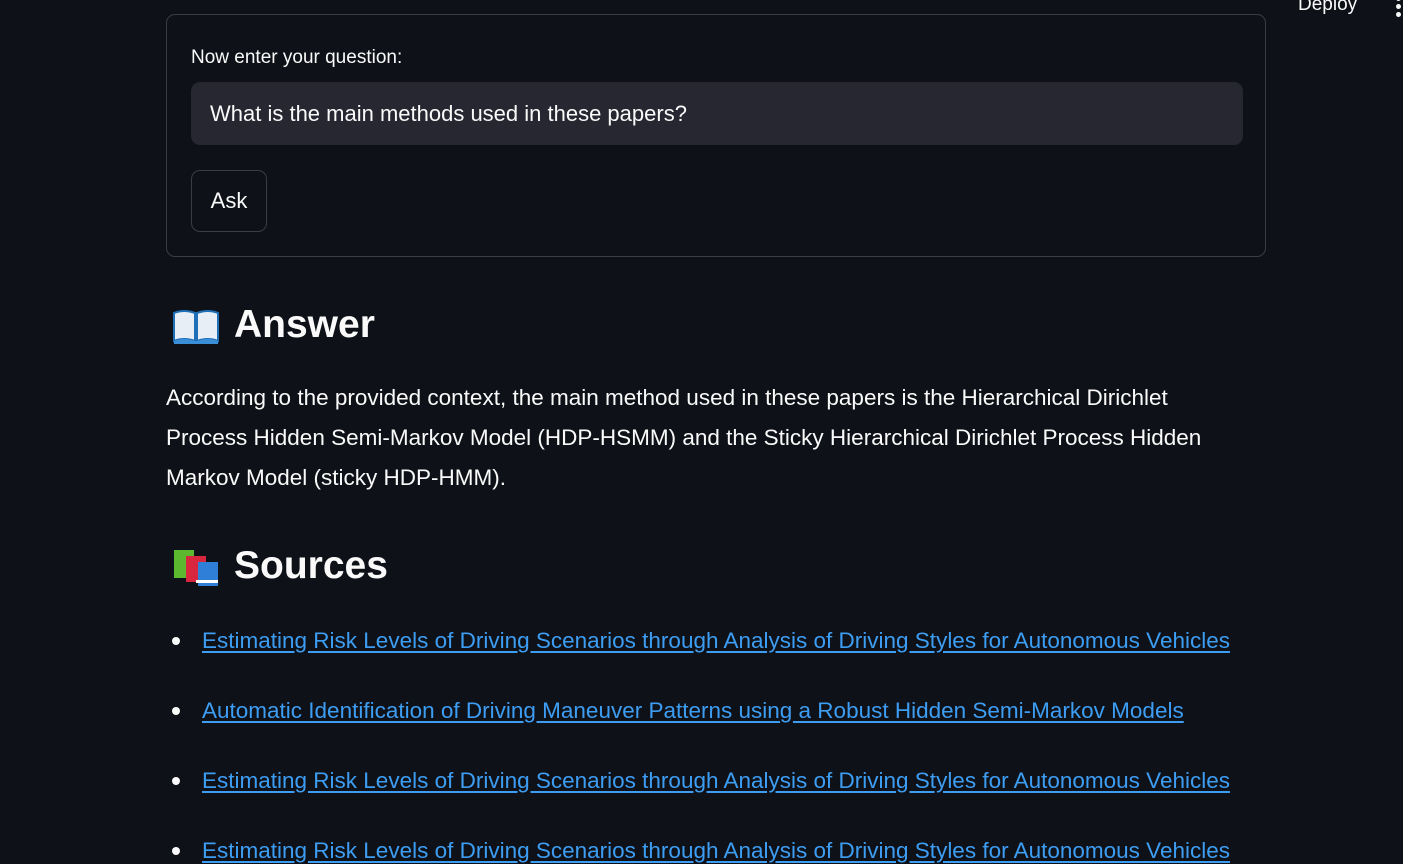 Image resolution: width=1403 pixels, height=864 pixels. I want to click on books-icon, so click(196, 568).